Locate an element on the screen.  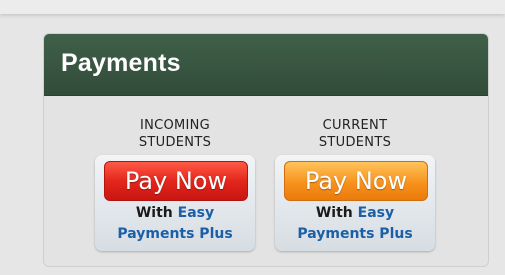
incoming-students-label: INCOMING STUDENTS is located at coordinates (175, 134).